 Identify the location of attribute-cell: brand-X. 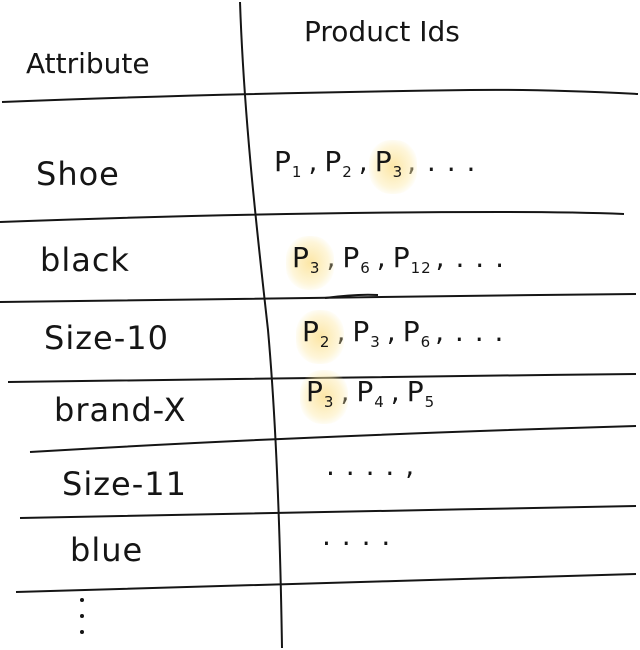
(120, 410).